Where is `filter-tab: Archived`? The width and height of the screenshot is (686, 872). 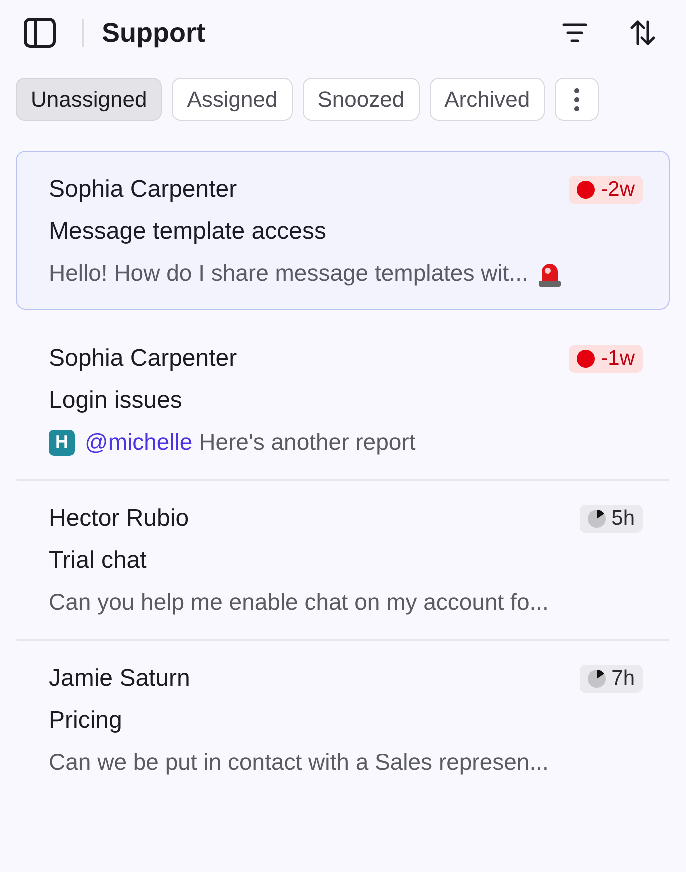 filter-tab: Archived is located at coordinates (488, 99).